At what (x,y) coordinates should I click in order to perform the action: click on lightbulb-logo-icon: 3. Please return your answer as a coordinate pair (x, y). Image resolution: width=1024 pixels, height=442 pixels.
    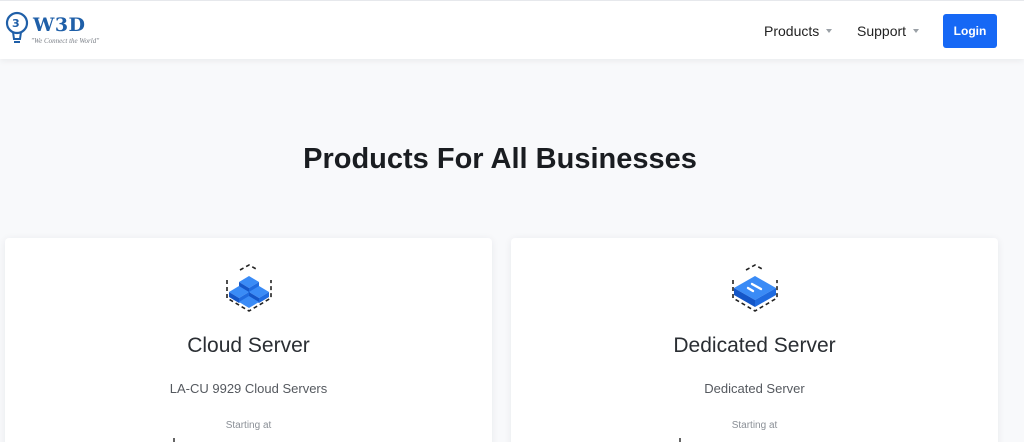
    Looking at the image, I should click on (17, 27).